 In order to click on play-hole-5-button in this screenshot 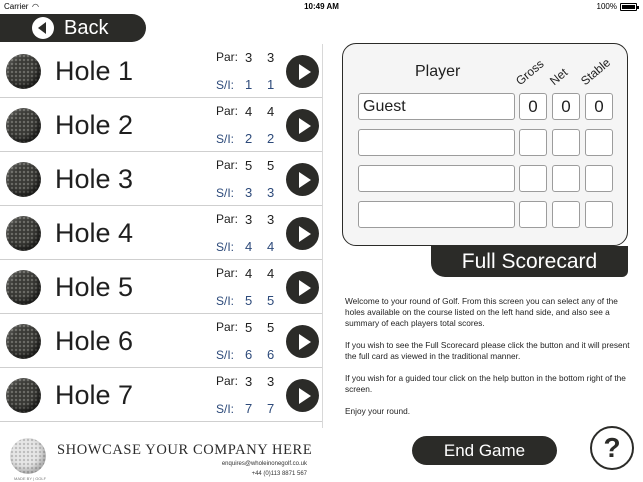, I will do `click(302, 287)`.